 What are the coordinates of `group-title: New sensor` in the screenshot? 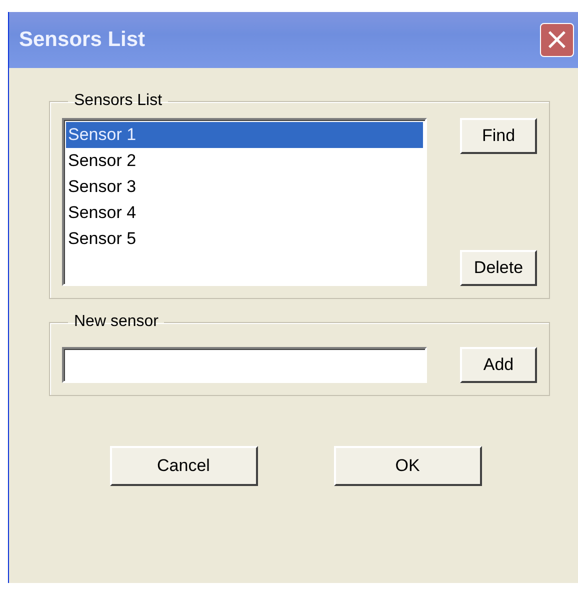 It's located at (116, 322).